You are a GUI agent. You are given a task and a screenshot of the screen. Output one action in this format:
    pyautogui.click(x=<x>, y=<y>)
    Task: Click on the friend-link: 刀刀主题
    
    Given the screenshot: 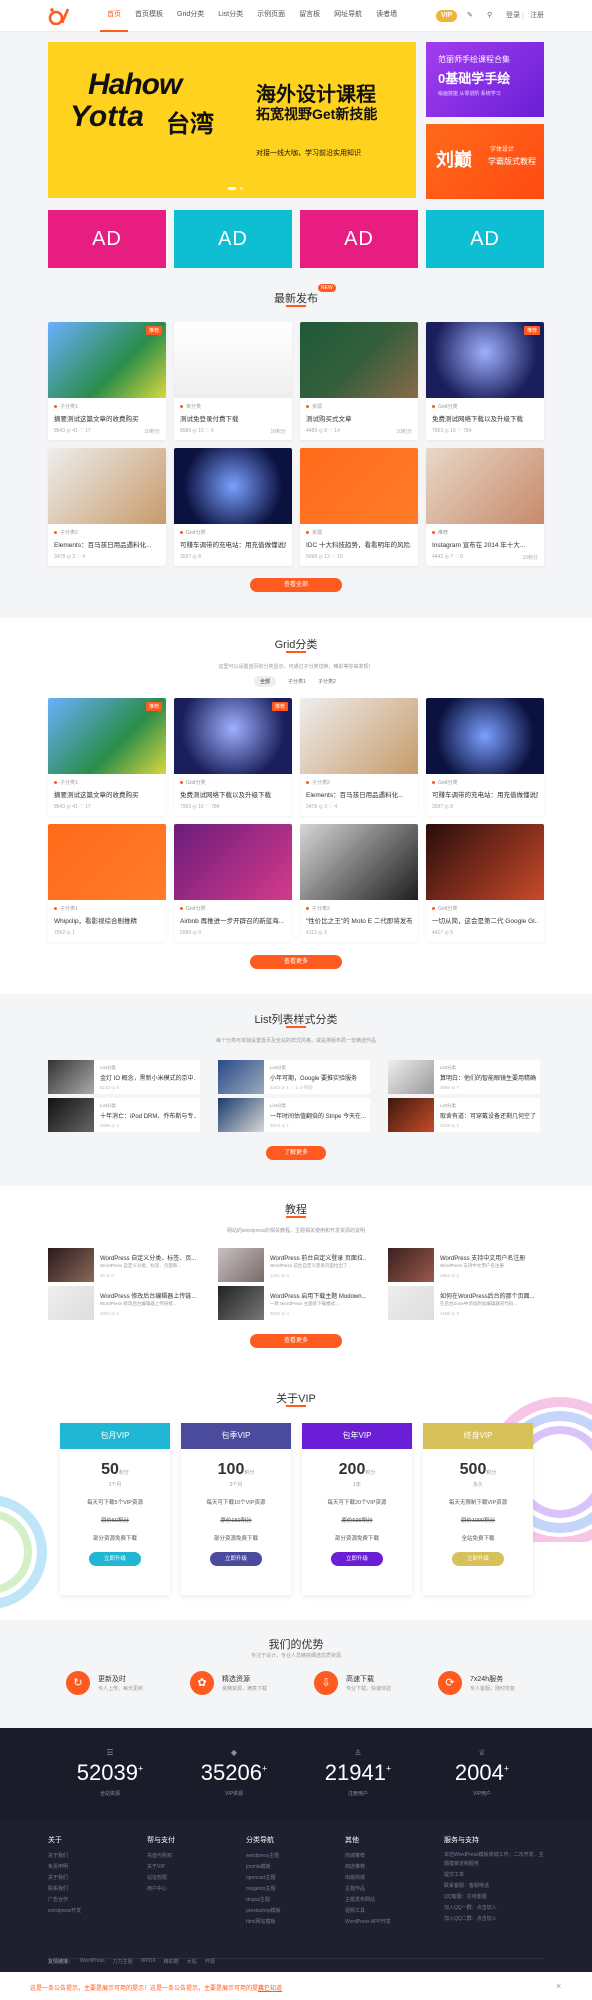 What is the action you would take?
    pyautogui.click(x=123, y=1961)
    